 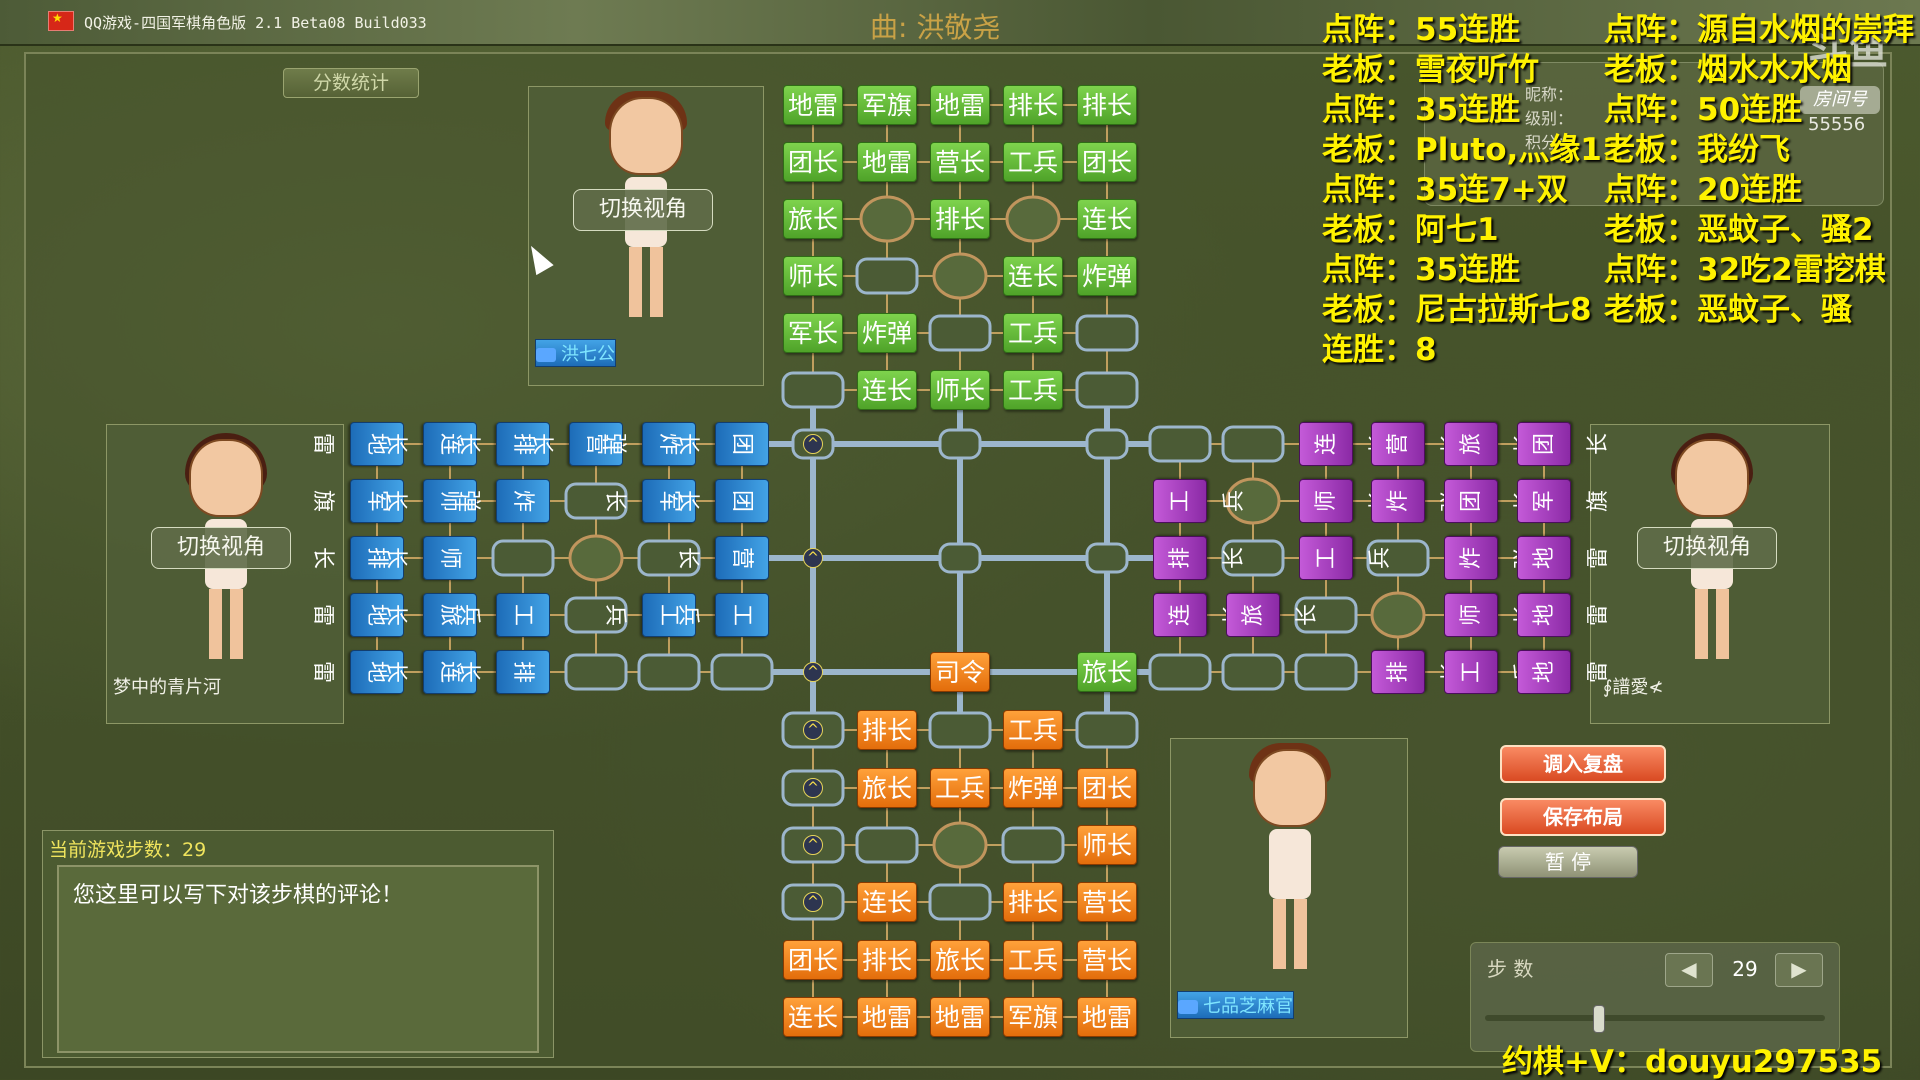 What do you see at coordinates (1599, 1019) in the screenshot?
I see `step-slider-thumb` at bounding box center [1599, 1019].